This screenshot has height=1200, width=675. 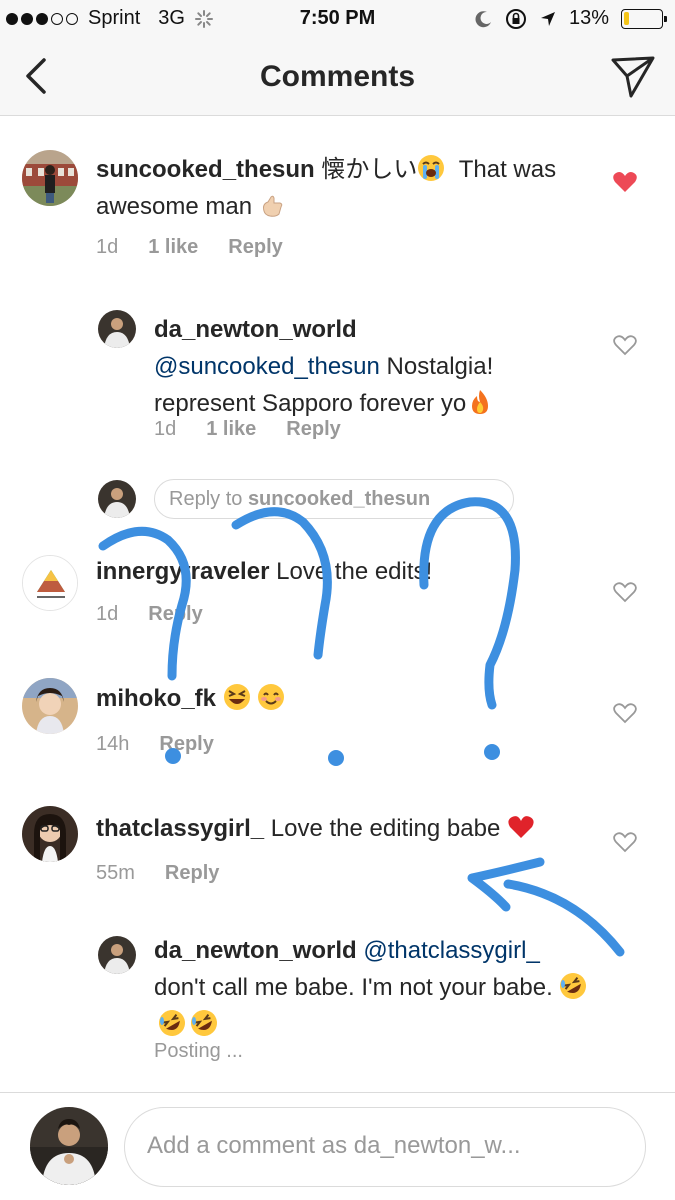 What do you see at coordinates (354, 571) in the screenshot?
I see `comment-body: Love the edits!` at bounding box center [354, 571].